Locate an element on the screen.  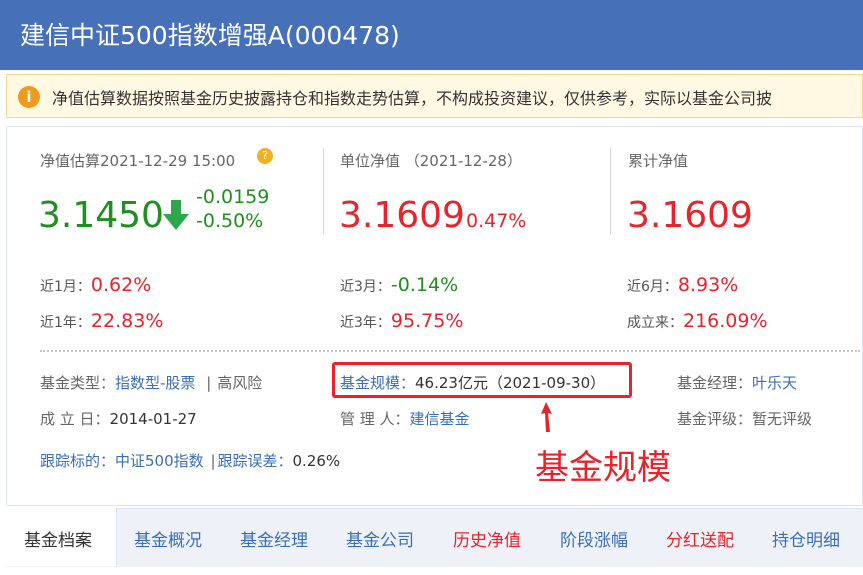
estimate-change-pct: -0.50% is located at coordinates (230, 221).